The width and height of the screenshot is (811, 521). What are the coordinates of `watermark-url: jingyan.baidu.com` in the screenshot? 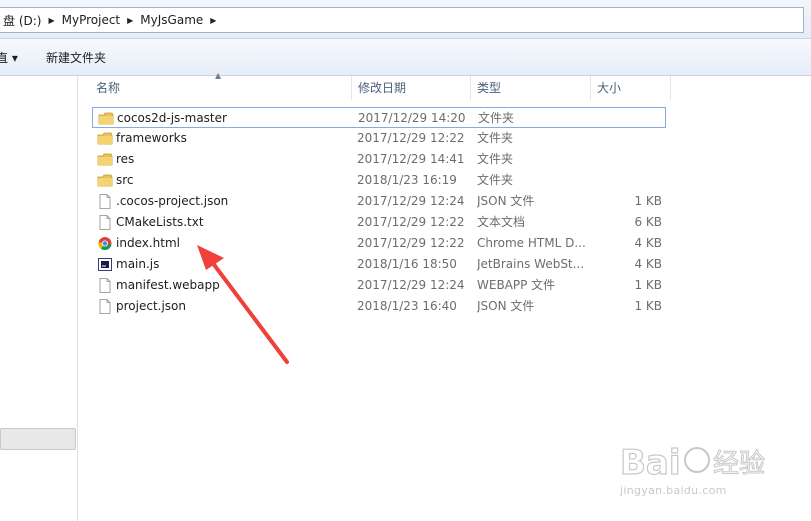 It's located at (673, 490).